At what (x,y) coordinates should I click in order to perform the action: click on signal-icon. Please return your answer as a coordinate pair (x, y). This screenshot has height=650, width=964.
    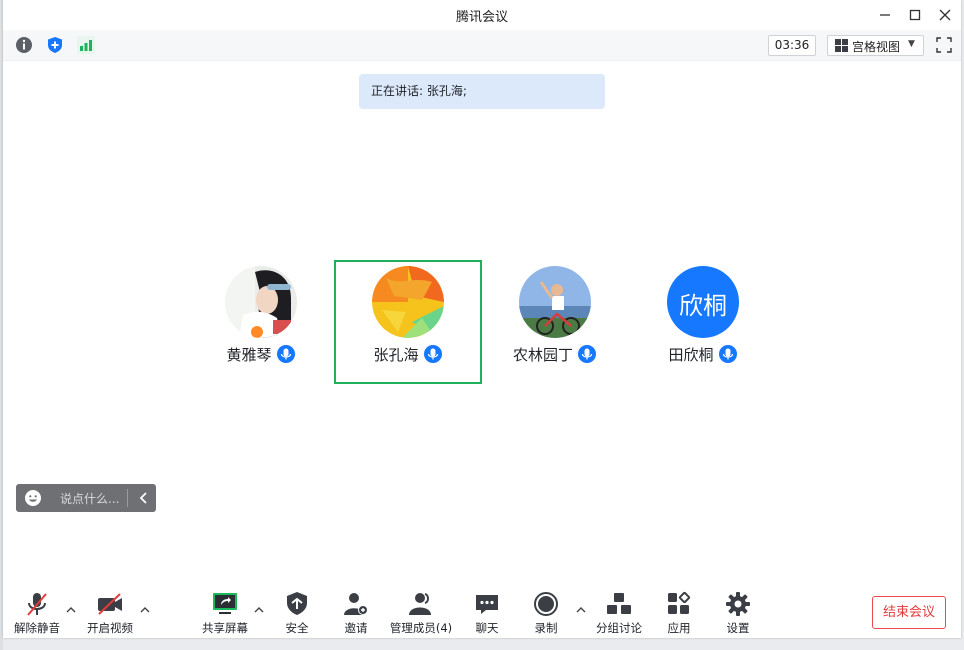
    Looking at the image, I should click on (86, 45).